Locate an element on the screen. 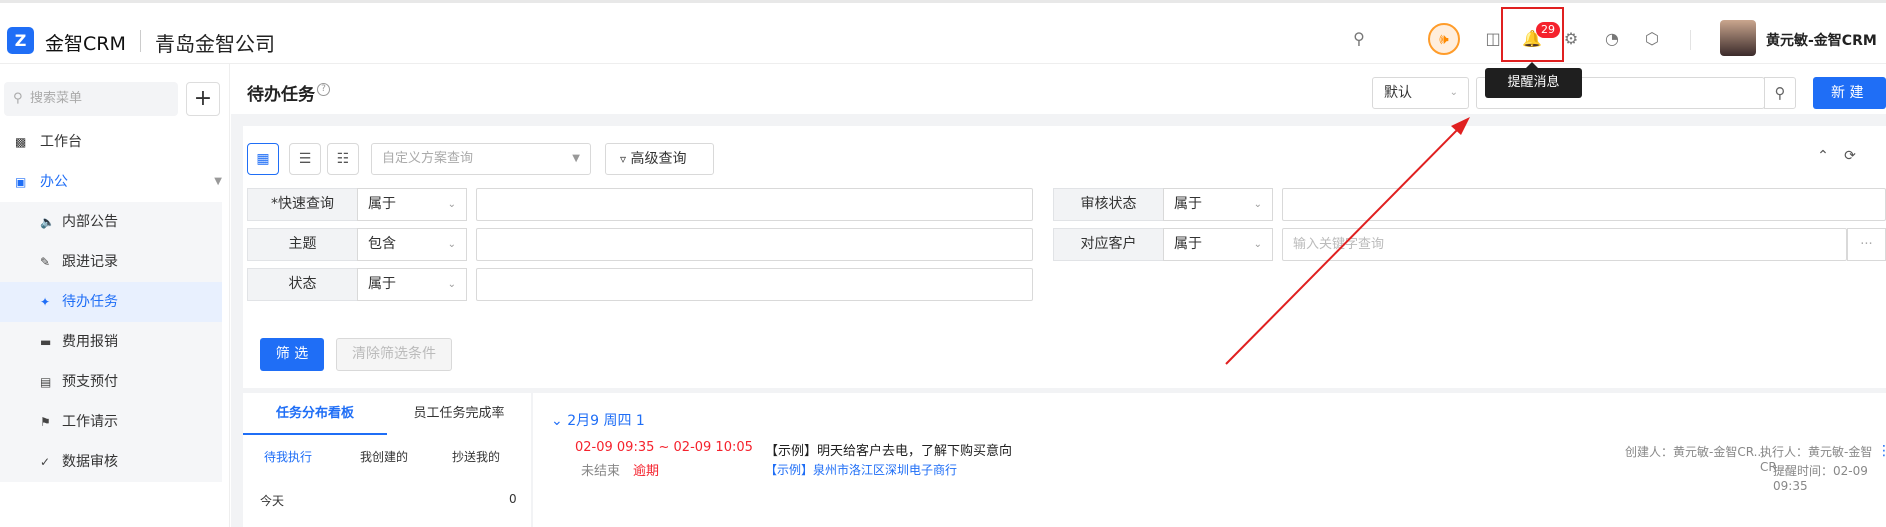 The height and width of the screenshot is (527, 1886). user-name: 黄元敏-金智CRM is located at coordinates (1821, 40).